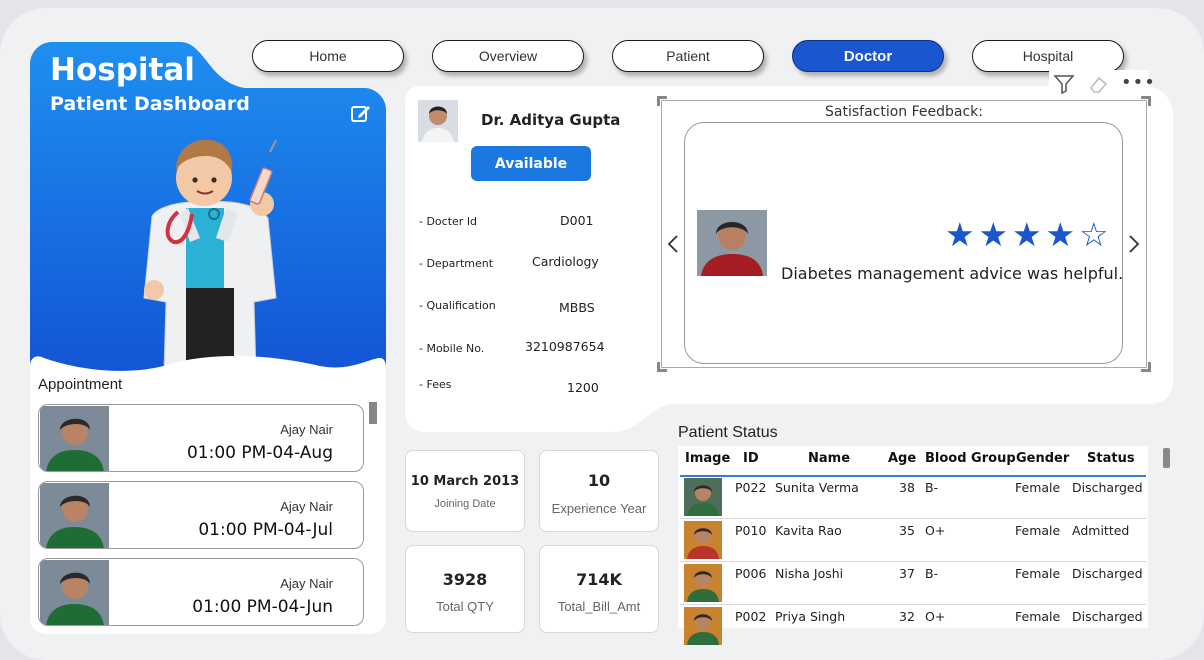 The width and height of the screenshot is (1204, 660). What do you see at coordinates (1101, 530) in the screenshot?
I see `cell-status: Admitted` at bounding box center [1101, 530].